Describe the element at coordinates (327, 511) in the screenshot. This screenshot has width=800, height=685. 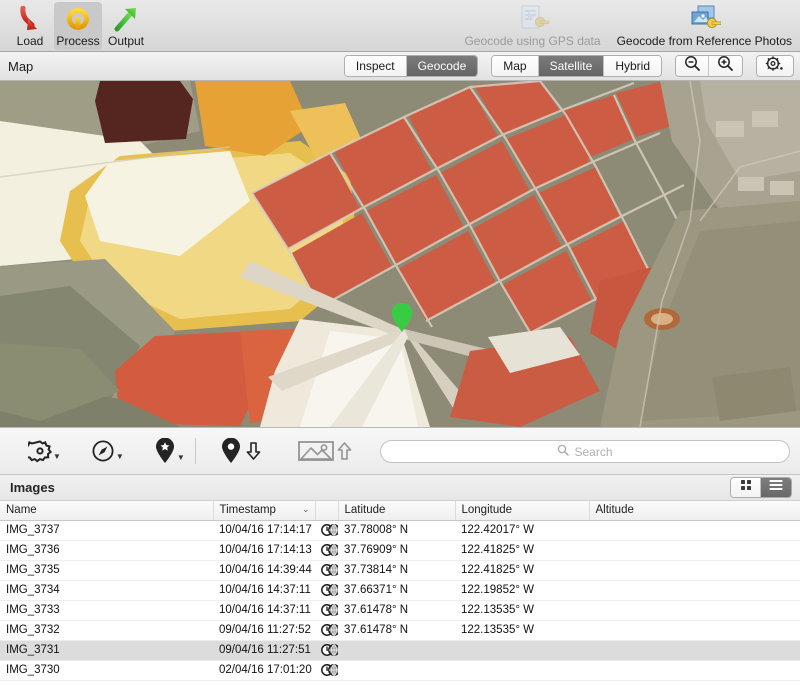
I see `column-header-badge` at that location.